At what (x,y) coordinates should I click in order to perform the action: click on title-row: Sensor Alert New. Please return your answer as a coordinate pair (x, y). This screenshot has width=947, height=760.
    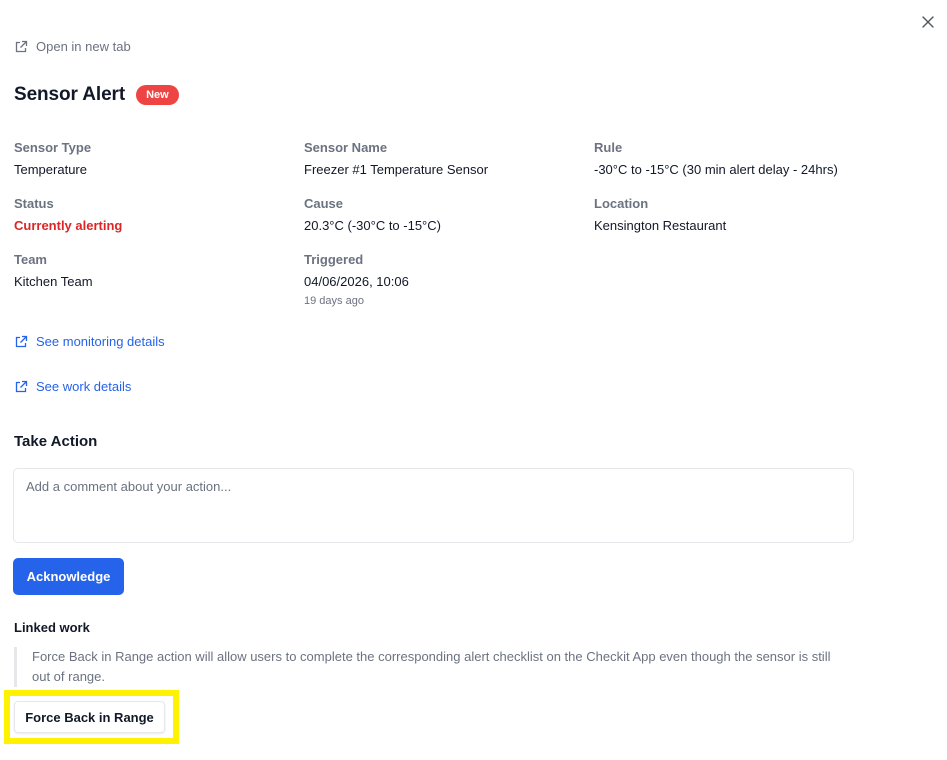
    Looking at the image, I should click on (96, 95).